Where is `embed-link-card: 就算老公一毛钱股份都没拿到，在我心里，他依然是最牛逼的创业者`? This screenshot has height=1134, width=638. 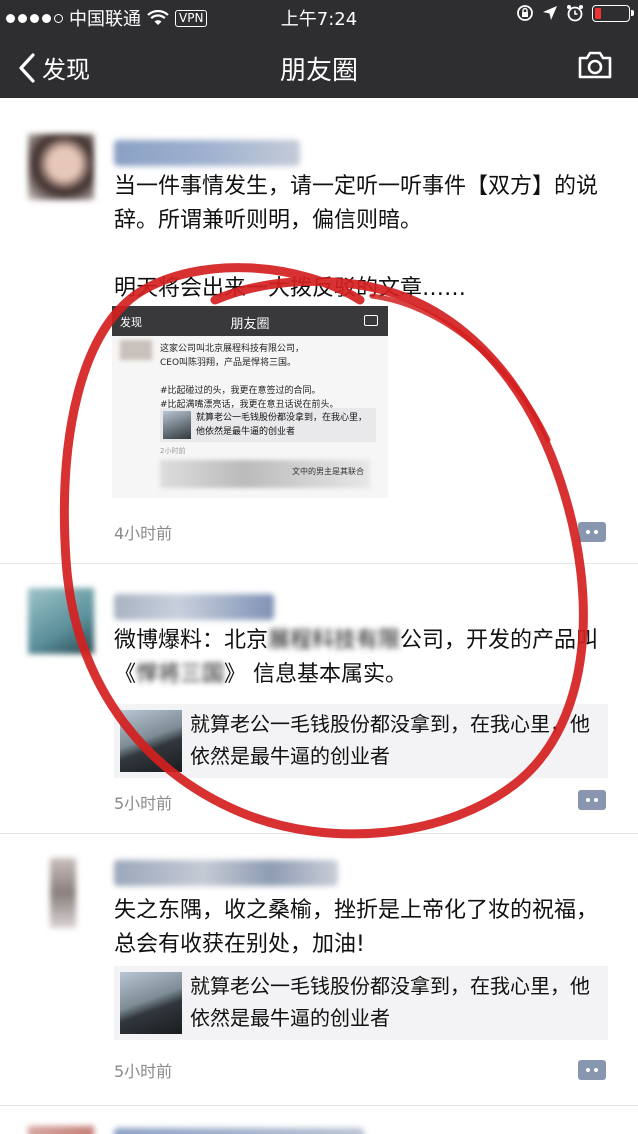 embed-link-card: 就算老公一毛钱股份都没拿到，在我心里，他依然是最牛逼的创业者 is located at coordinates (268, 425).